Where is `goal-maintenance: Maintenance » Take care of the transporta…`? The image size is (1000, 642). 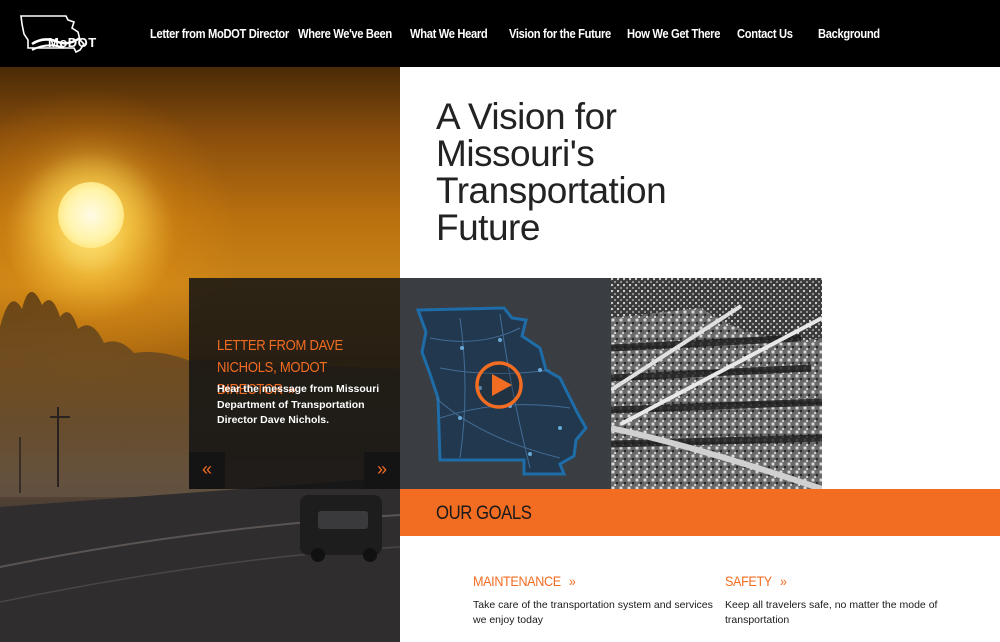 goal-maintenance: Maintenance » Take care of the transporta… is located at coordinates (593, 600).